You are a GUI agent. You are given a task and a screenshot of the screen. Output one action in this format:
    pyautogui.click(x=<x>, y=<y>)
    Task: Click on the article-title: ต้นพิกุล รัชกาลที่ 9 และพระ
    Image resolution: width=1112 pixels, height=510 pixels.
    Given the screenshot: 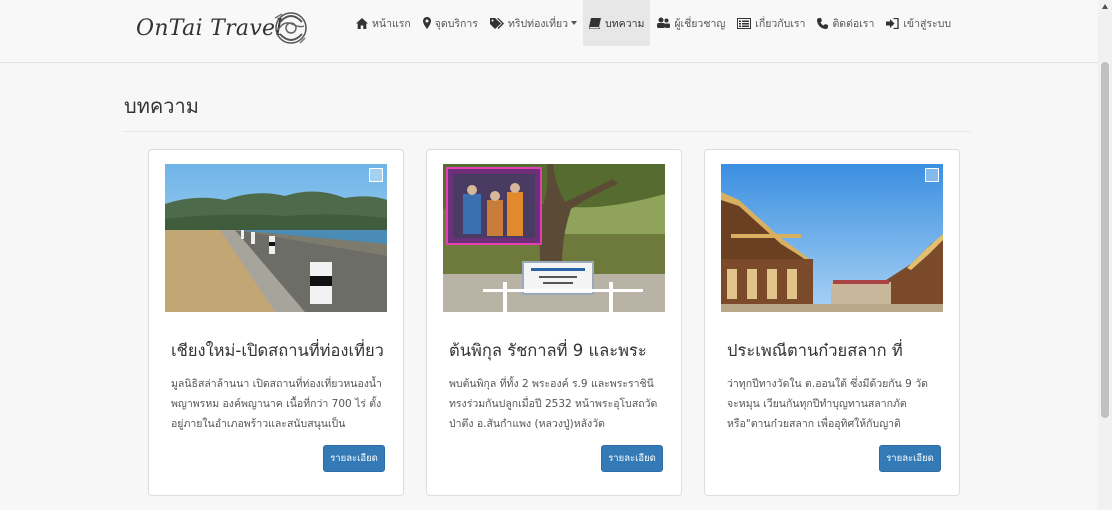 What is the action you would take?
    pyautogui.click(x=559, y=351)
    